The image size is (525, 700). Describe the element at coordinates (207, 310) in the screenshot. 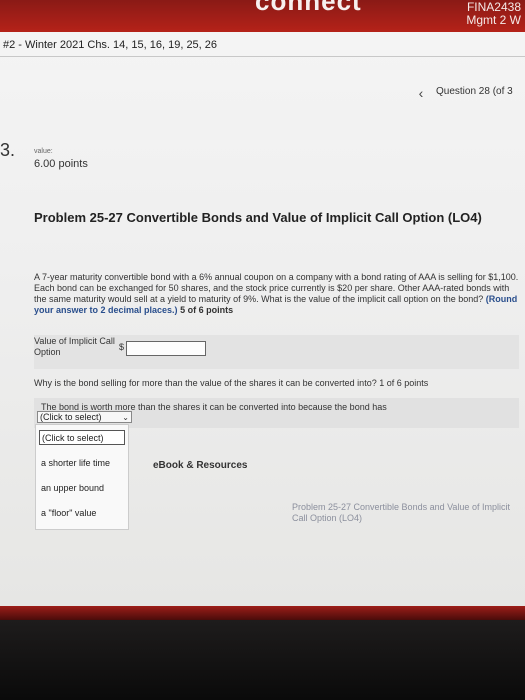

I see `part1-progress: 5 of 6 points` at that location.